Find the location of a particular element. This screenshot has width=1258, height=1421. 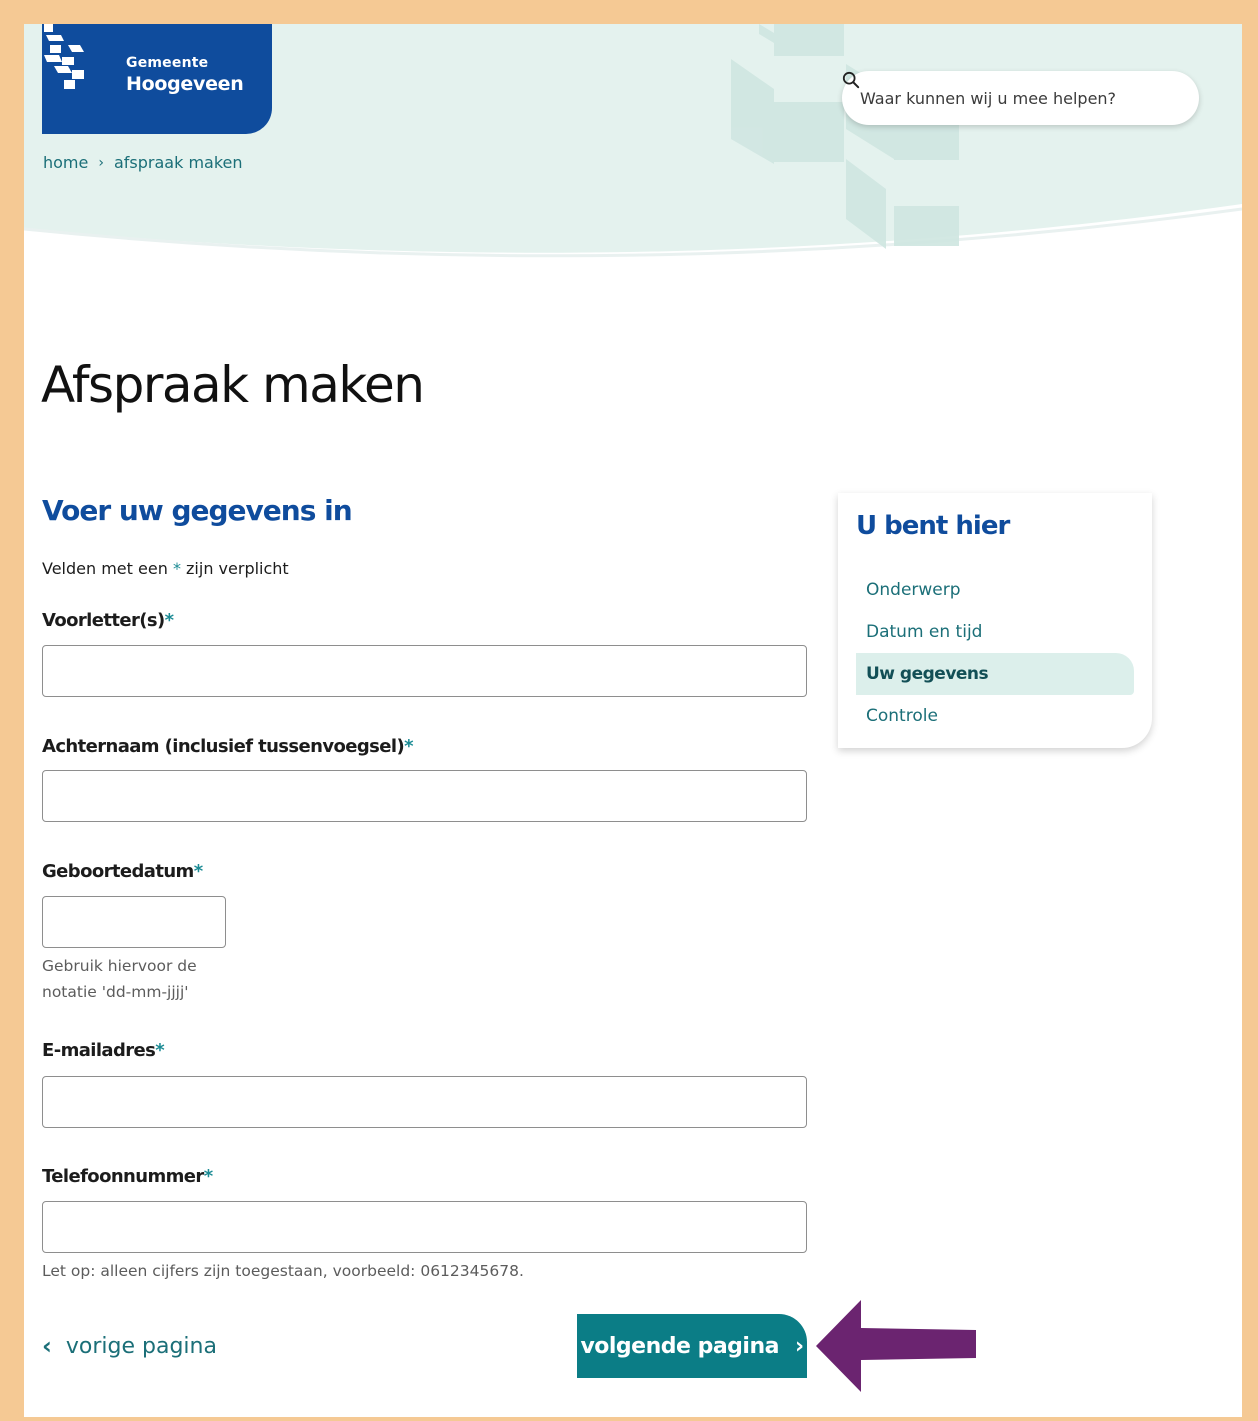

birthdate-hint-line-2: notatie 'dd-mm-jjjj' is located at coordinates (115, 992).